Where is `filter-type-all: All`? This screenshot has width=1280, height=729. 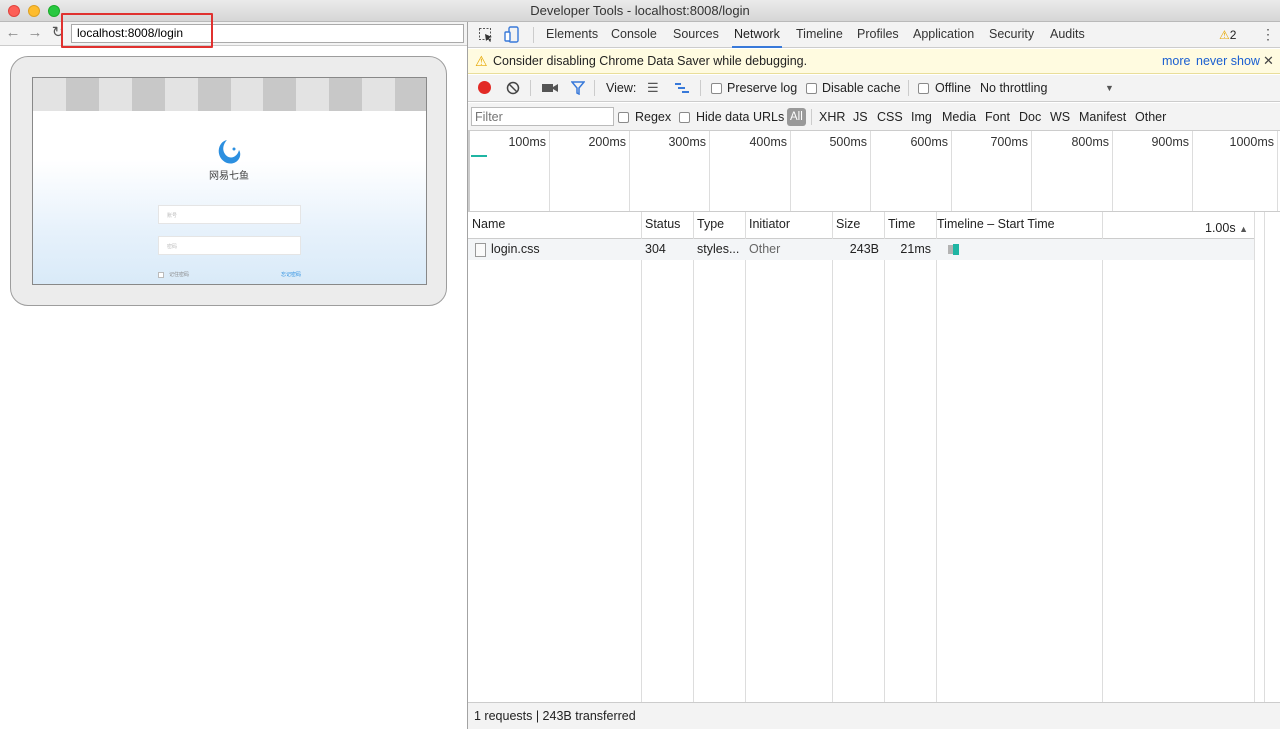
filter-type-all: All is located at coordinates (796, 117).